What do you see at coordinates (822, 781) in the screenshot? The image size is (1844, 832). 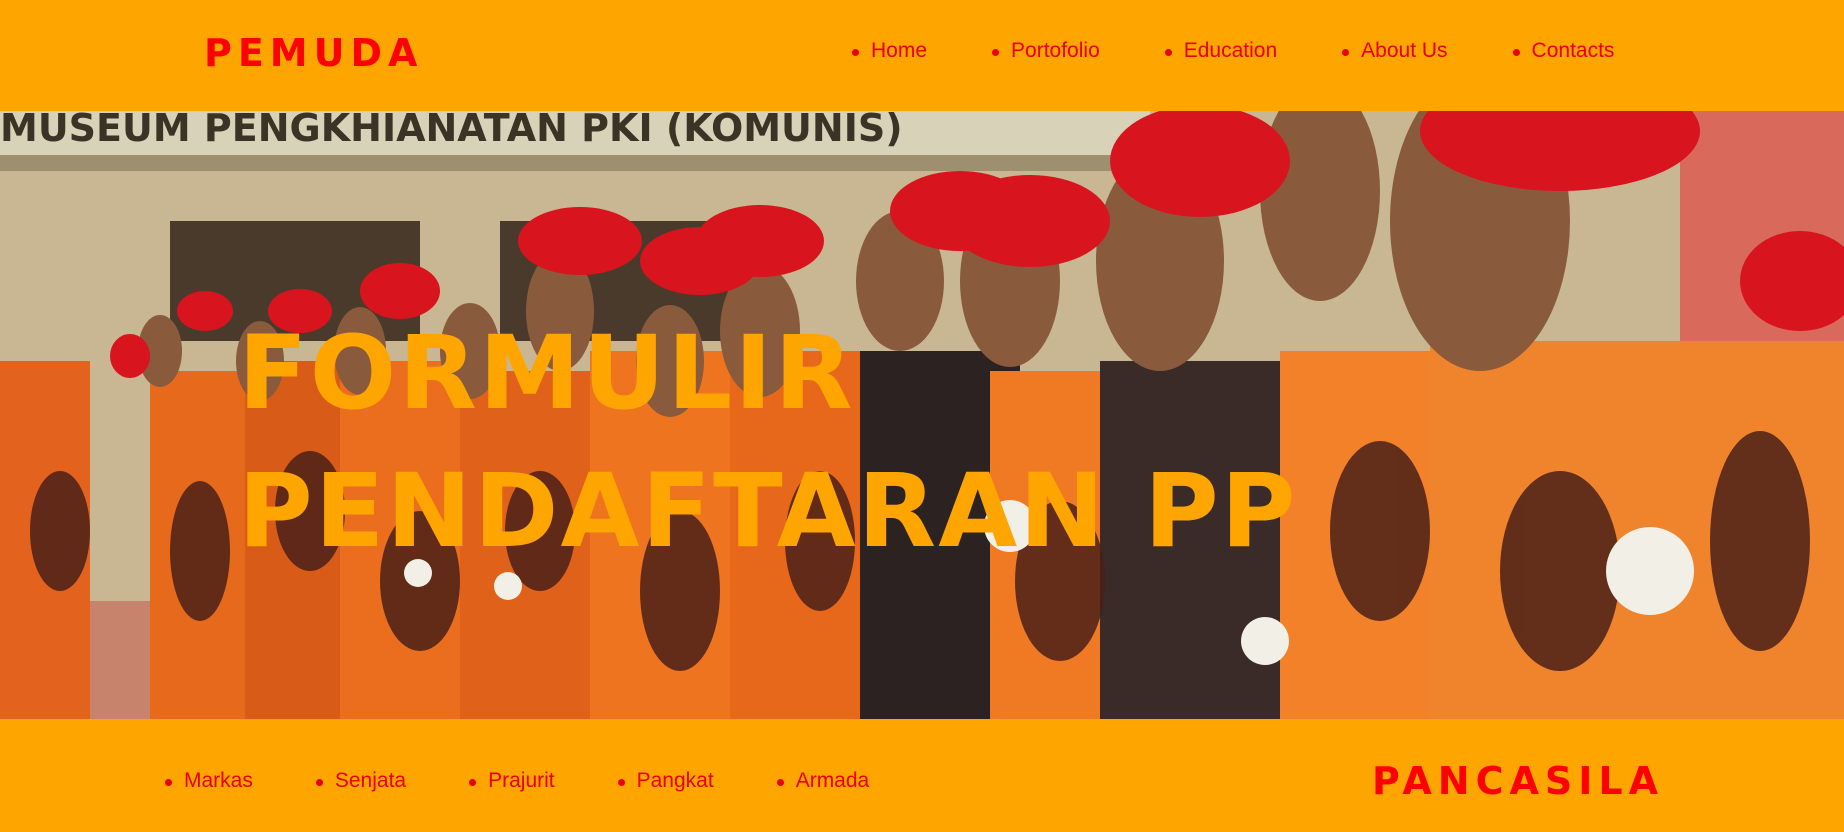 I see `footer-nav-item-armada: Armada` at bounding box center [822, 781].